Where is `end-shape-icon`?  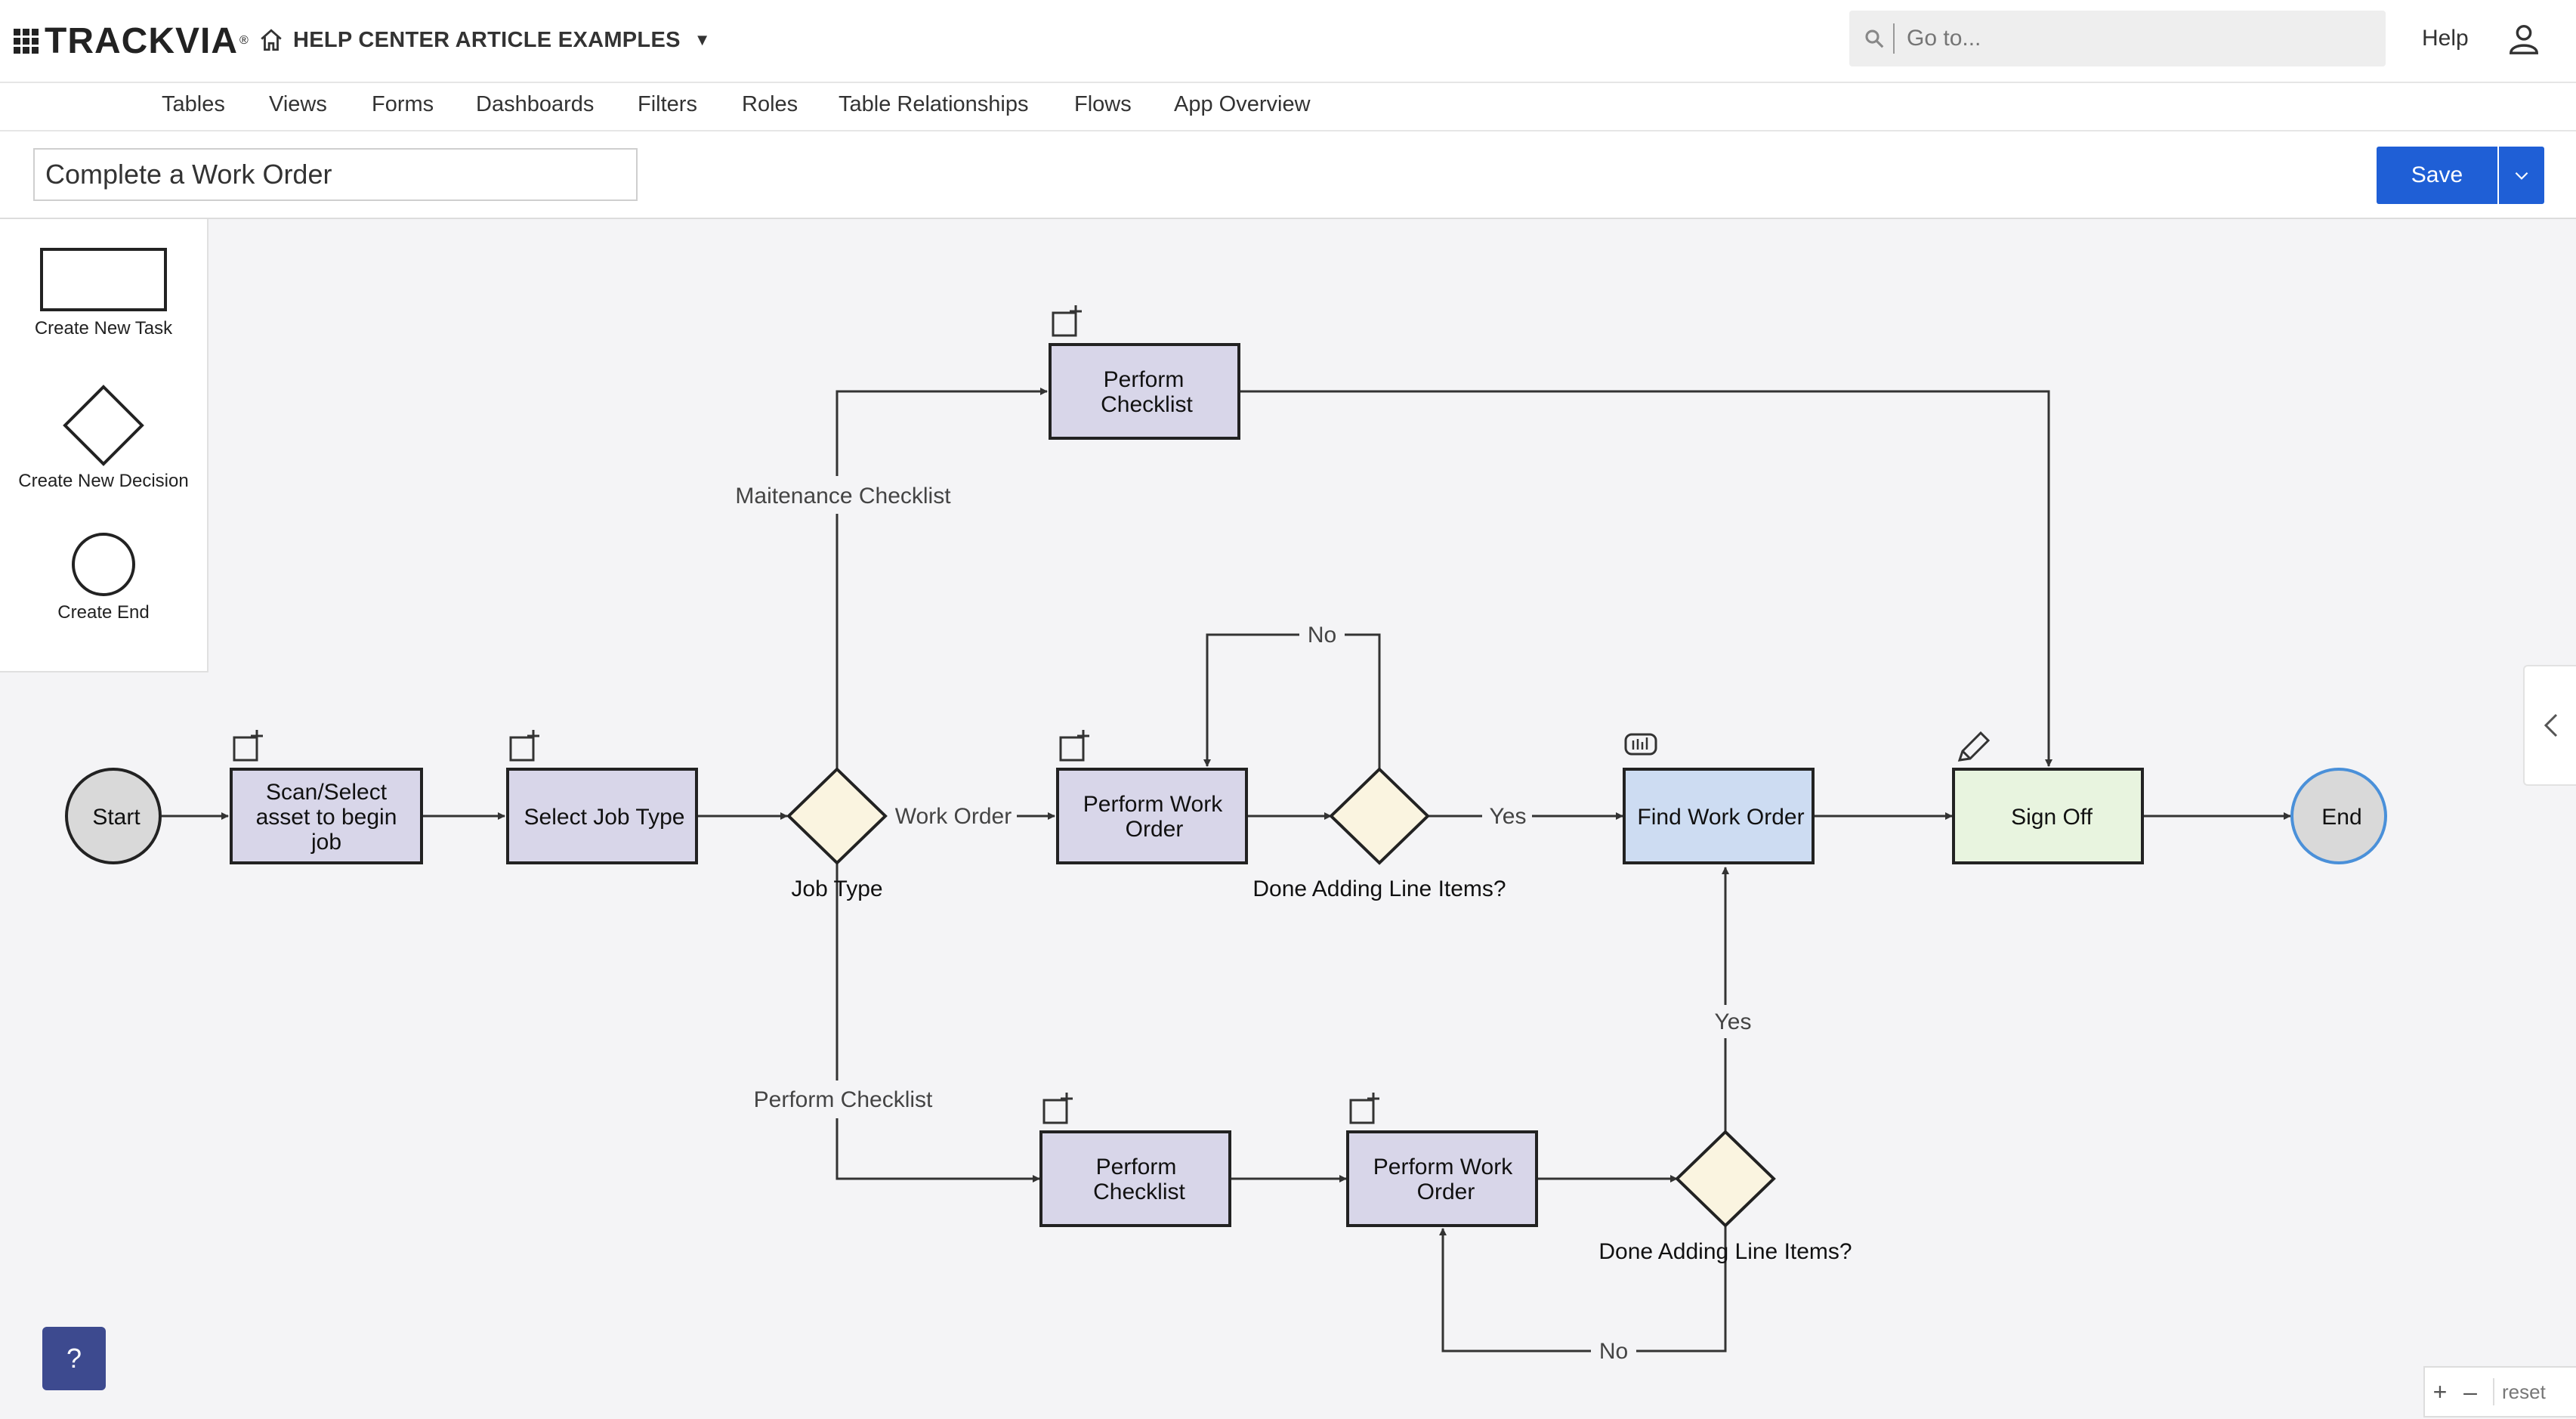 end-shape-icon is located at coordinates (103, 565).